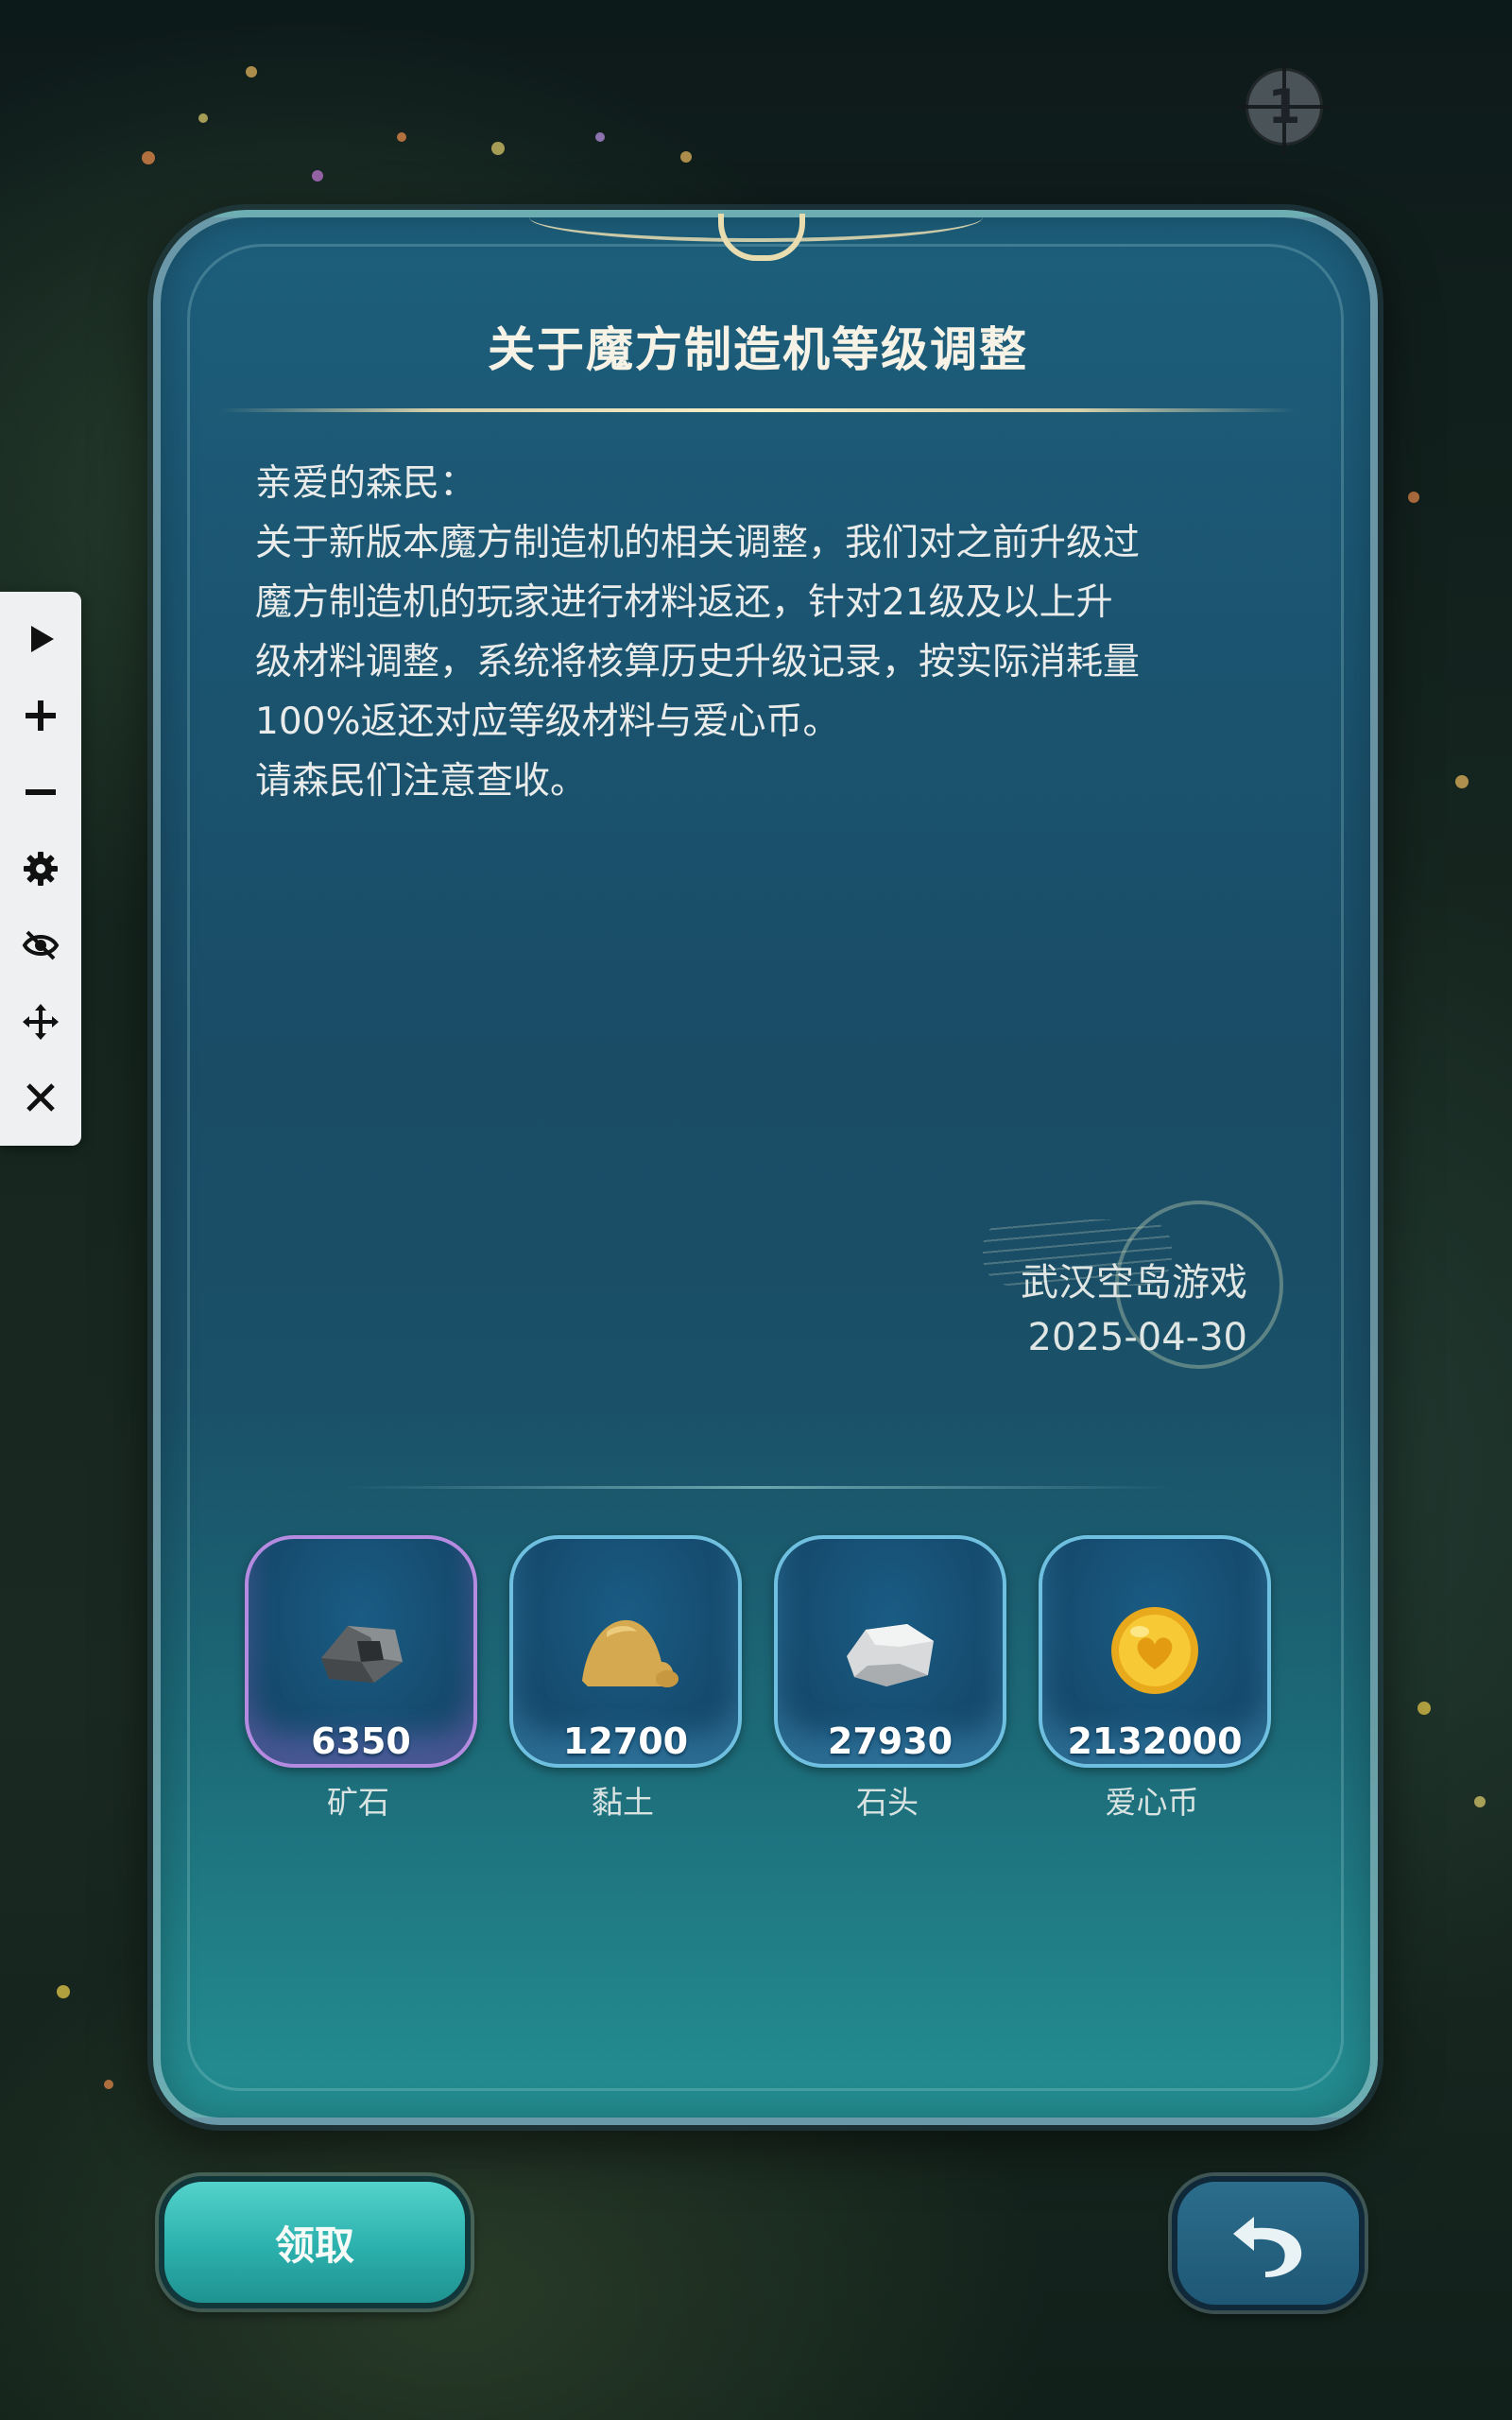  What do you see at coordinates (698, 662) in the screenshot?
I see `mail-body-line: 级材料调整，系统将核算历史升级记录，按实际消耗量` at bounding box center [698, 662].